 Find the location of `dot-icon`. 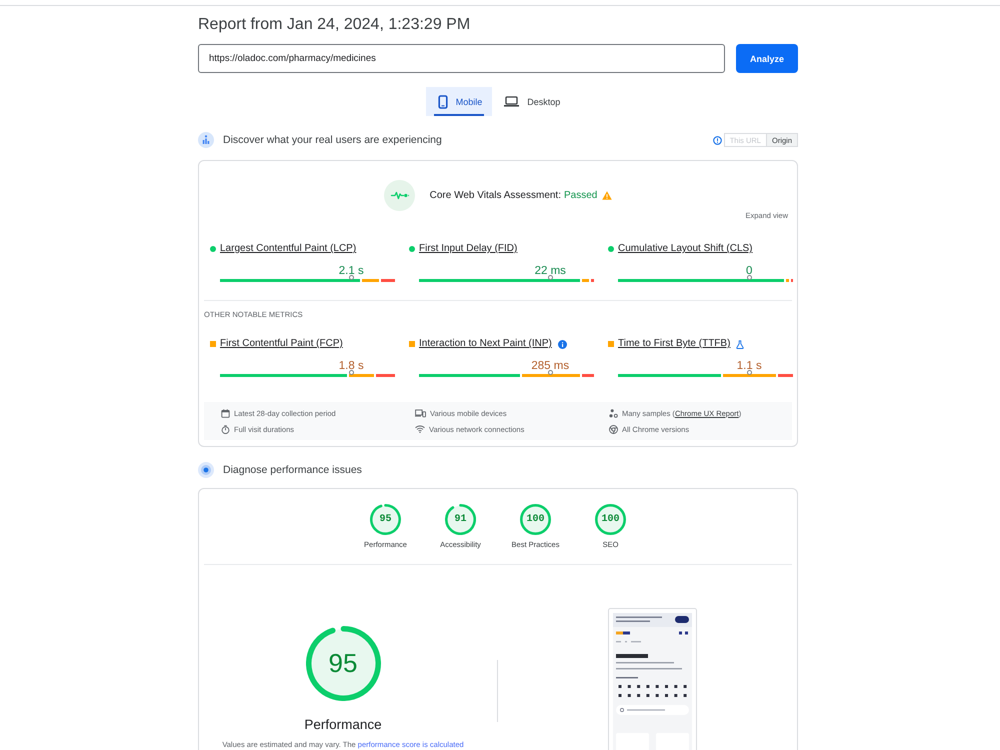

dot-icon is located at coordinates (206, 470).